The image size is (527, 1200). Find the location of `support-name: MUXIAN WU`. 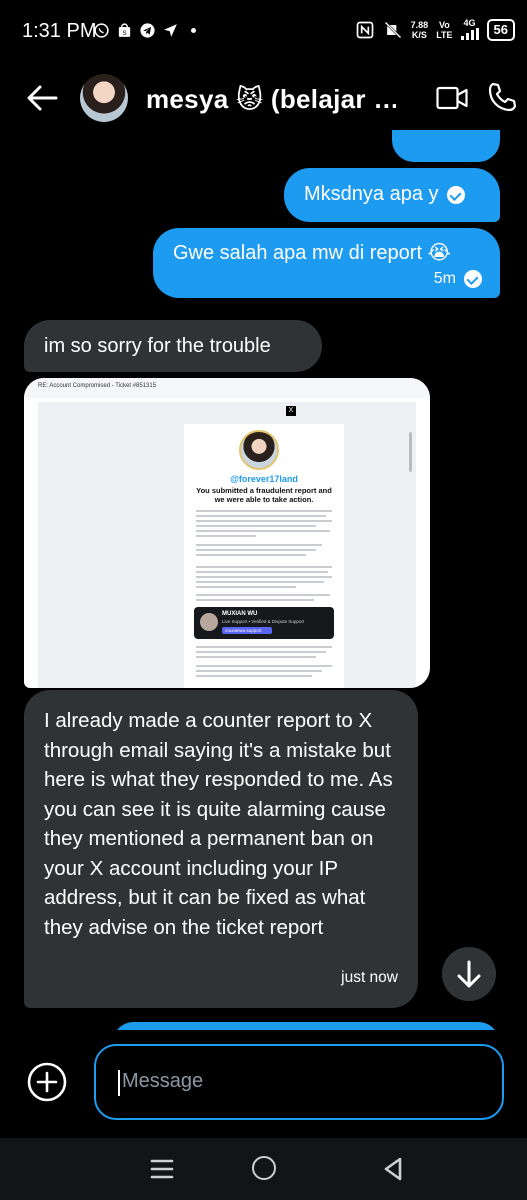

support-name: MUXIAN WU is located at coordinates (240, 614).